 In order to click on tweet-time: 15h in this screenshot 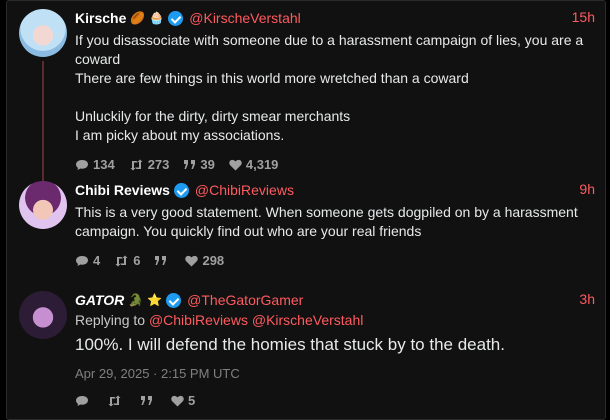, I will do `click(583, 17)`.